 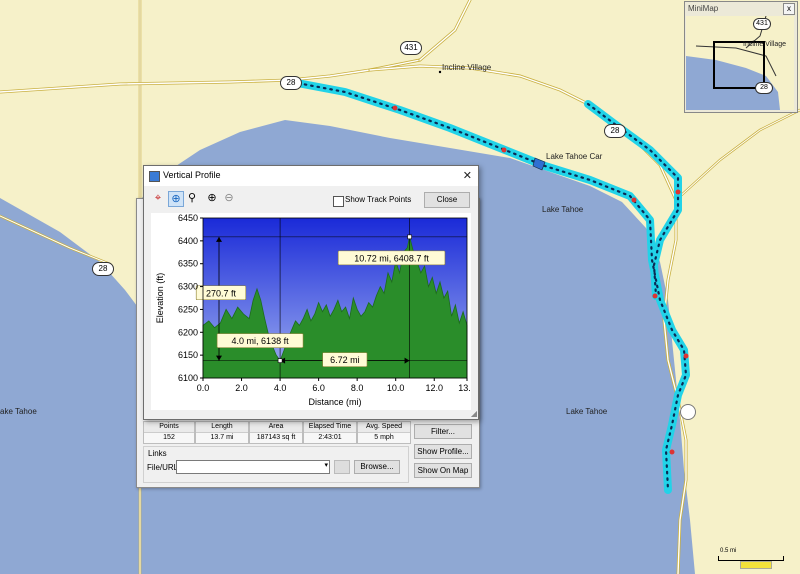 I want to click on app-icon, so click(x=154, y=176).